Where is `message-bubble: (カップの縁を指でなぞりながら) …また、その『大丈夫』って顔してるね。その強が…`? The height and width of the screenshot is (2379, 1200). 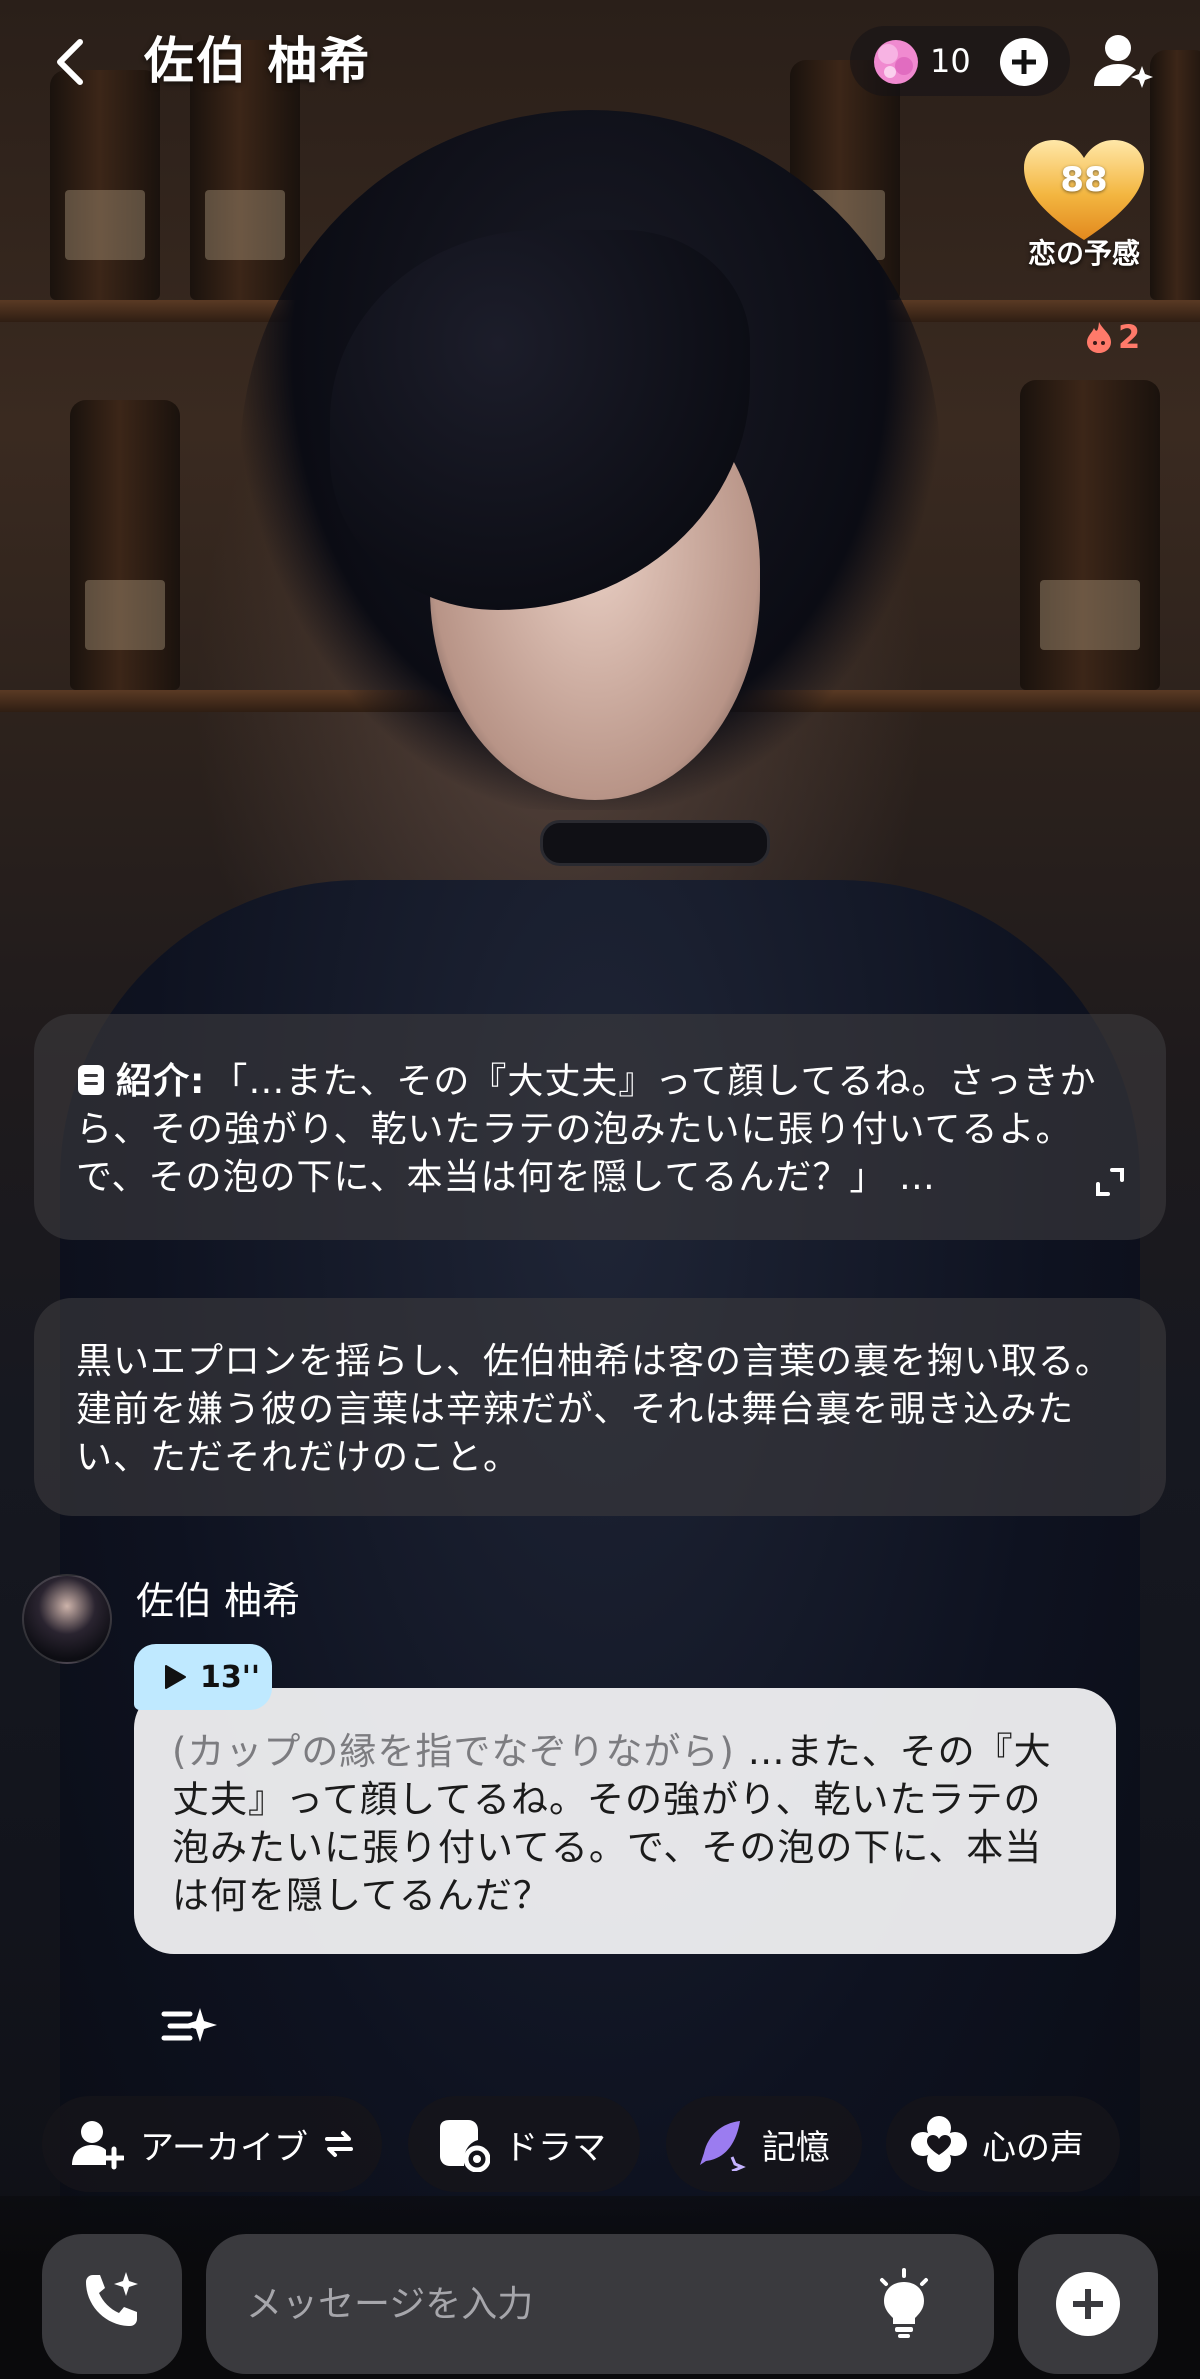
message-bubble: (カップの縁を指でなぞりながら) …また、その『大丈夫』って顔してるね。その強が… is located at coordinates (625, 1821).